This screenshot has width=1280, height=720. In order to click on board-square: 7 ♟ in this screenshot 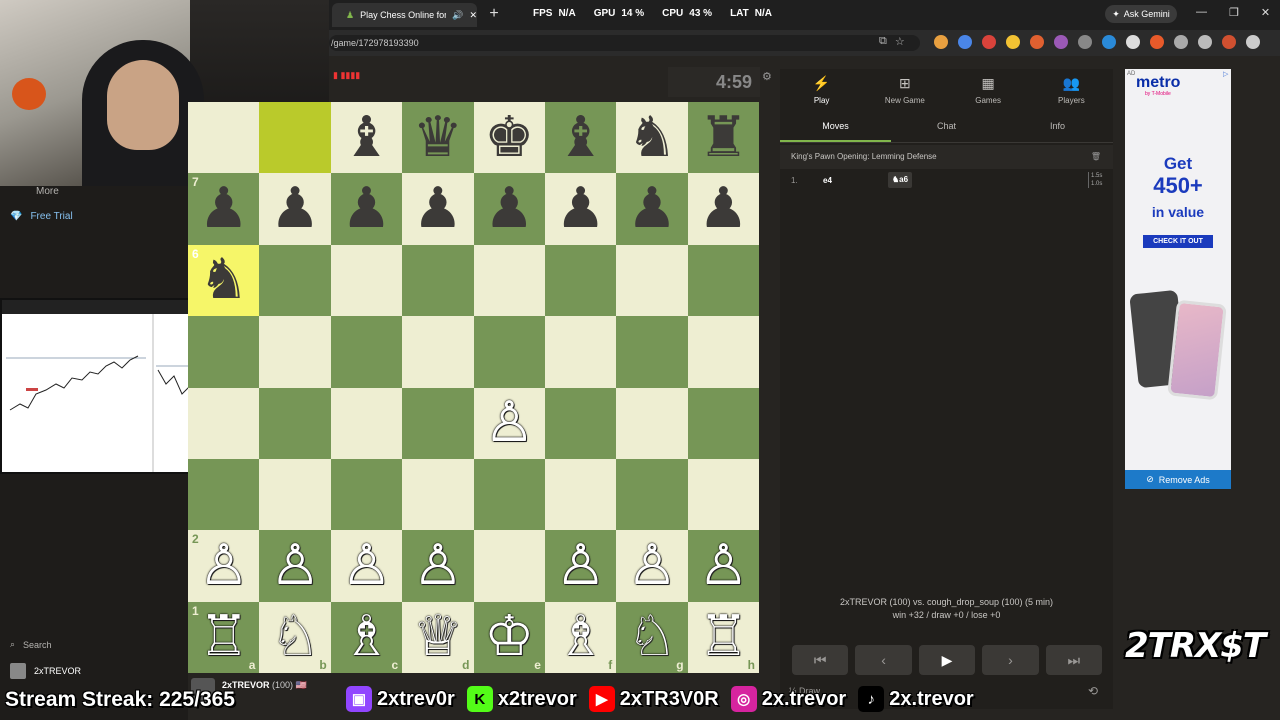, I will do `click(224, 209)`.